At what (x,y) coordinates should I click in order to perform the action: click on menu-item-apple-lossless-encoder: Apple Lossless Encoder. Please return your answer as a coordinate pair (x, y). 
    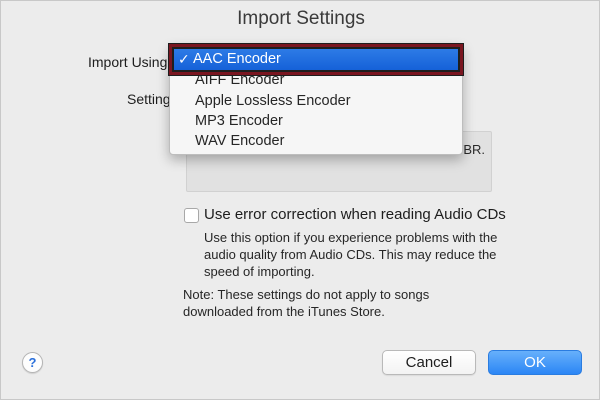
    Looking at the image, I should click on (273, 101).